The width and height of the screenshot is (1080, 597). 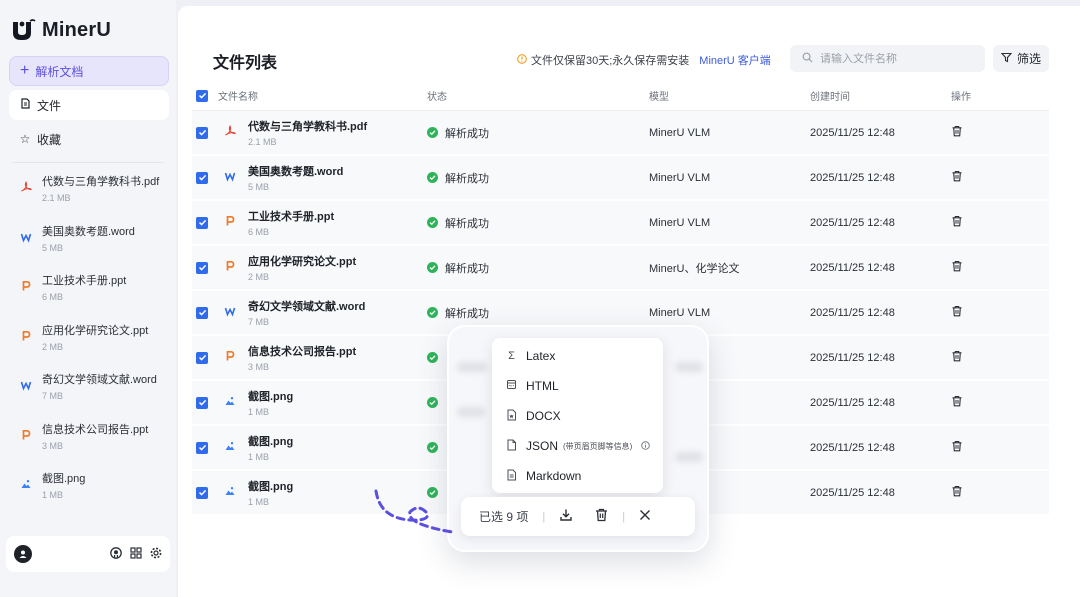 I want to click on export-json-option: JSON (带页眉页脚等信息), so click(x=577, y=446).